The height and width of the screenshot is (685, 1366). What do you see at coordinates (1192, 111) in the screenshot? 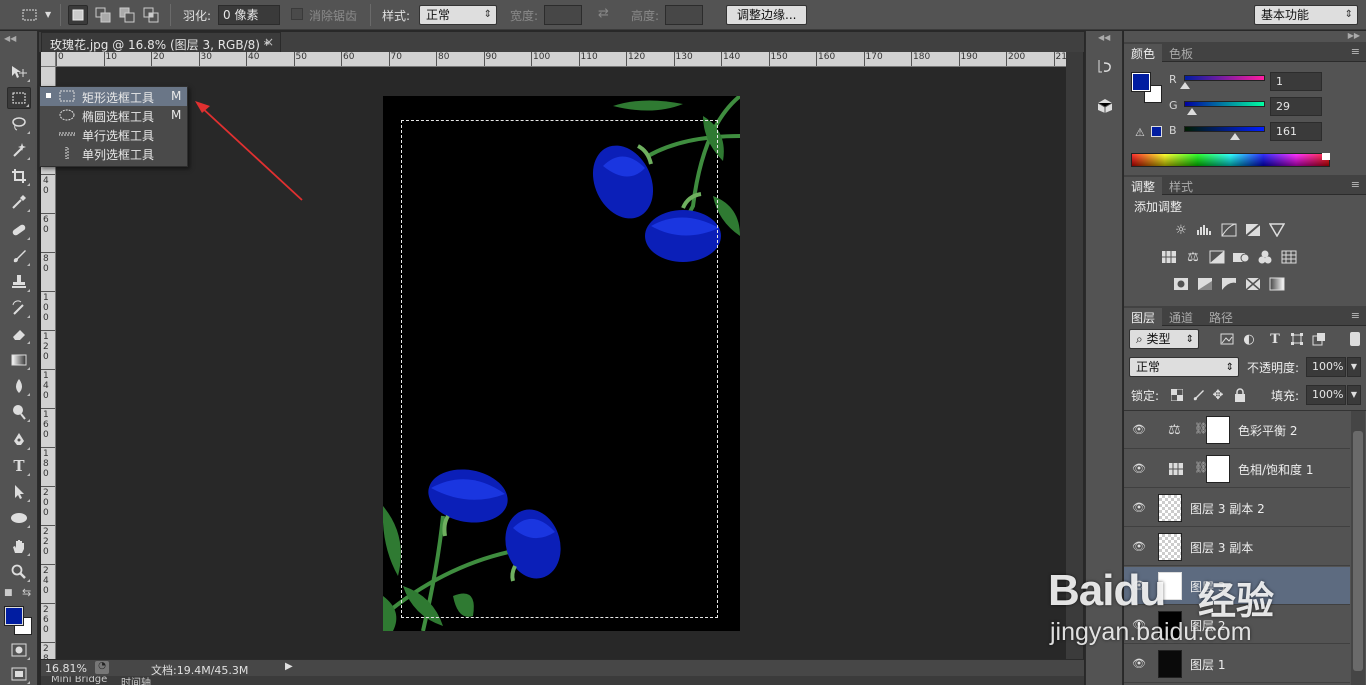
I see `g-slider-thumb` at bounding box center [1192, 111].